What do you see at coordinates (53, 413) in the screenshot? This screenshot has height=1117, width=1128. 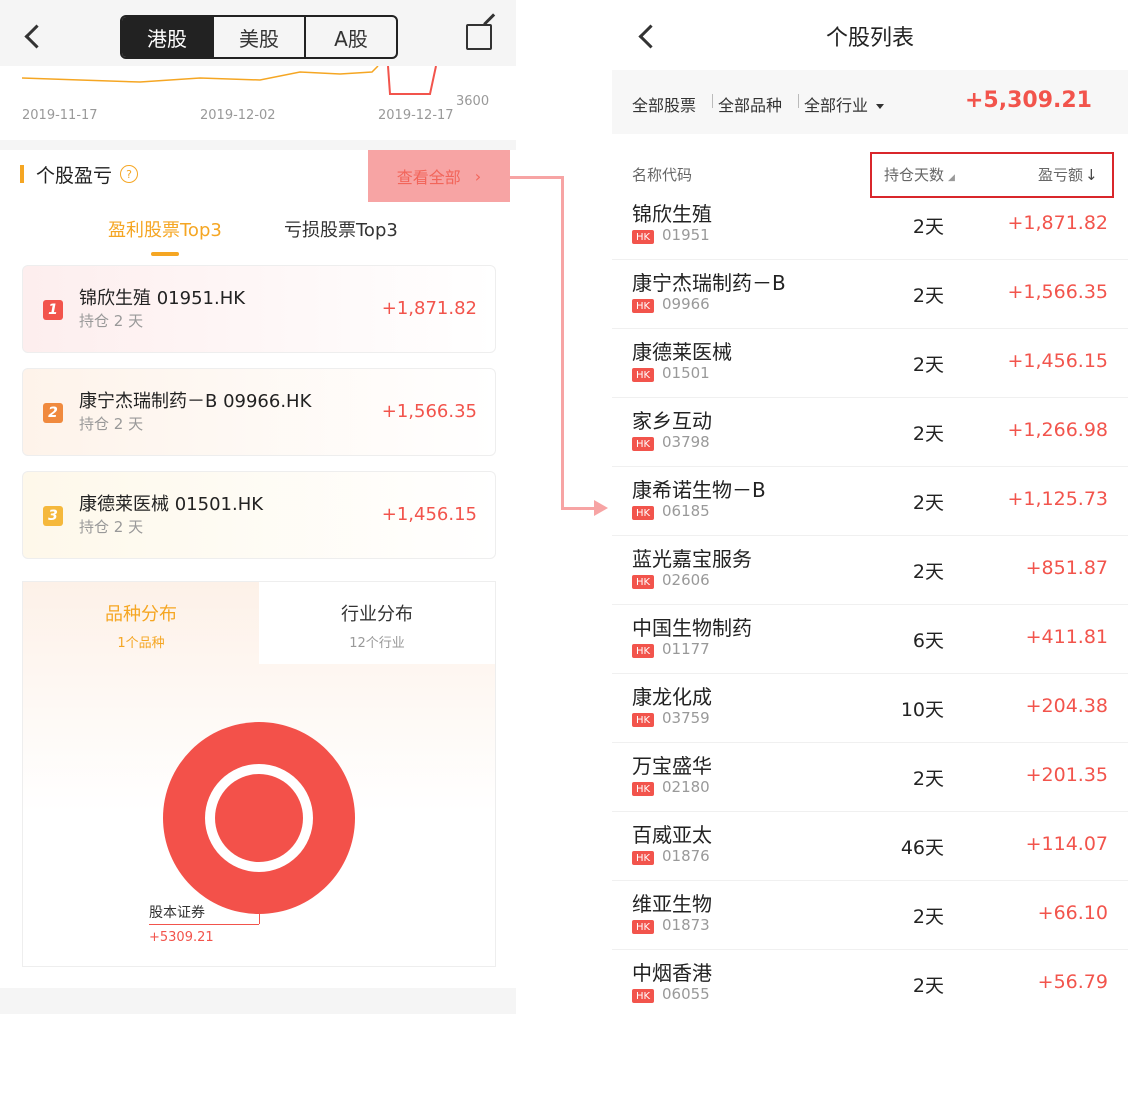 I see `rank-badge: 2` at bounding box center [53, 413].